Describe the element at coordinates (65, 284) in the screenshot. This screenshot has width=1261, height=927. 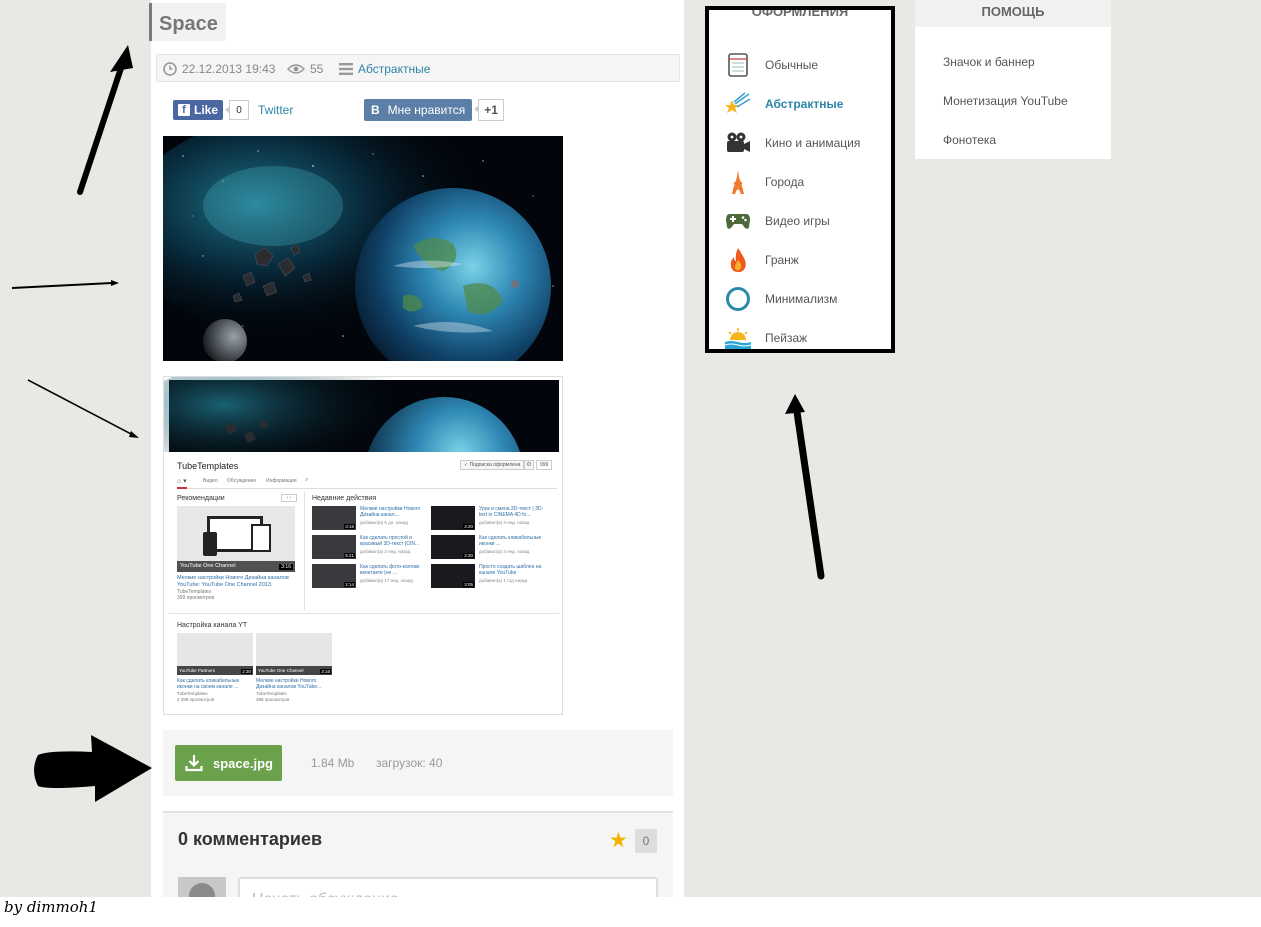
I see `arrow-right-thin` at that location.